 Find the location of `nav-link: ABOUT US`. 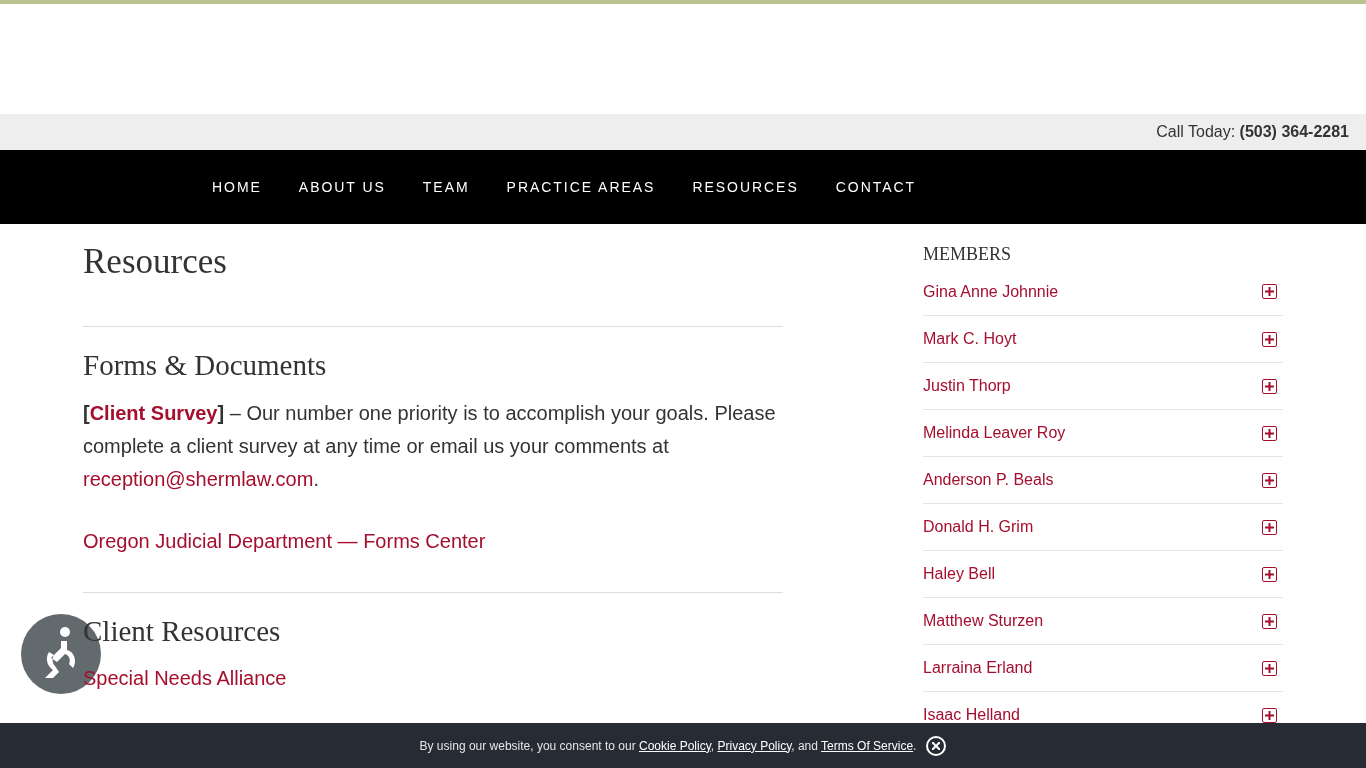

nav-link: ABOUT US is located at coordinates (342, 187).